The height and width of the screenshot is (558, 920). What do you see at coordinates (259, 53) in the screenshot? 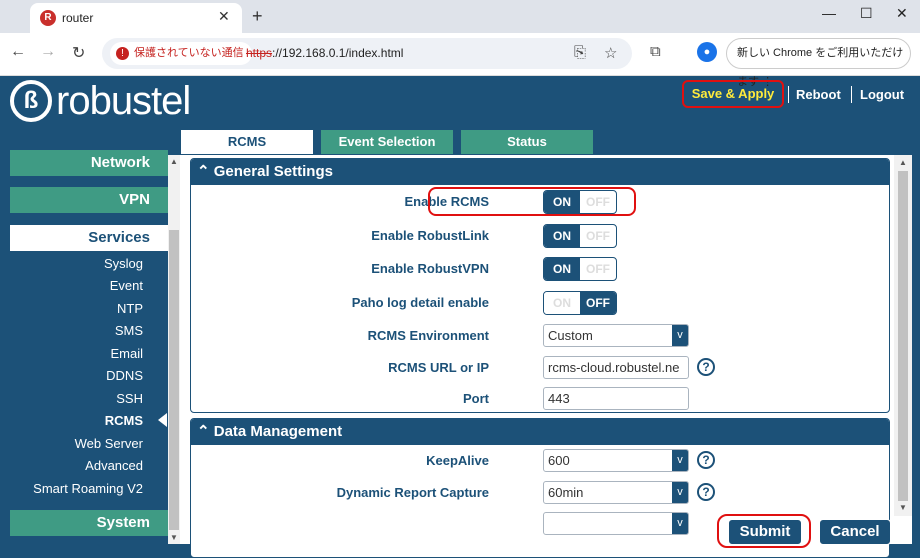
I see `url-scheme: https` at bounding box center [259, 53].